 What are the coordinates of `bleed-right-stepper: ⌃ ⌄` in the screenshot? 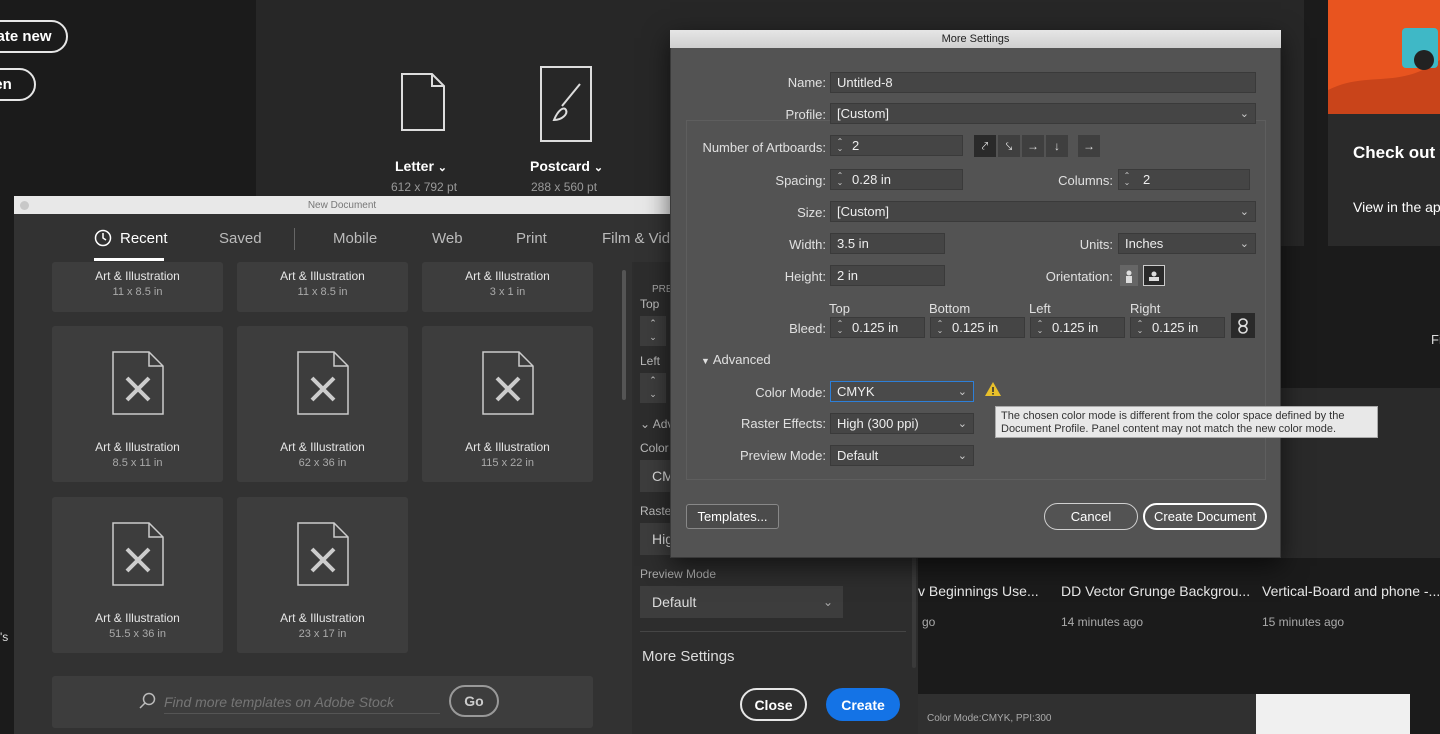 It's located at (1140, 327).